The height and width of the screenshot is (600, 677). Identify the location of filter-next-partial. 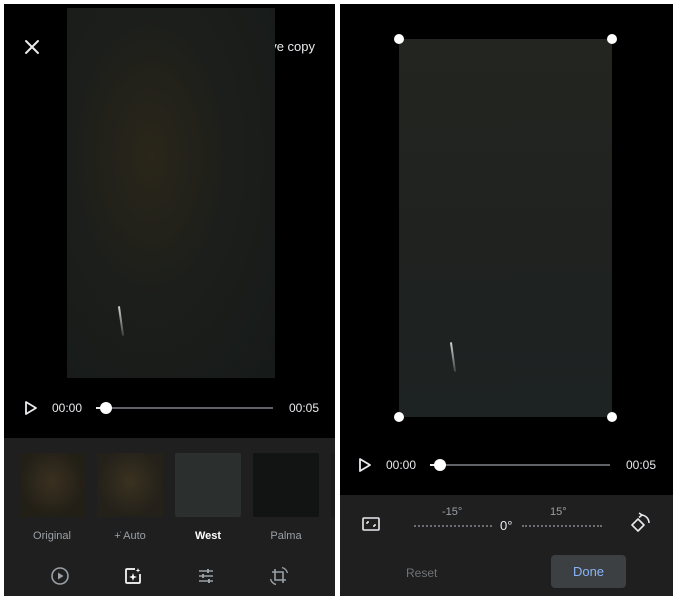
(333, 497).